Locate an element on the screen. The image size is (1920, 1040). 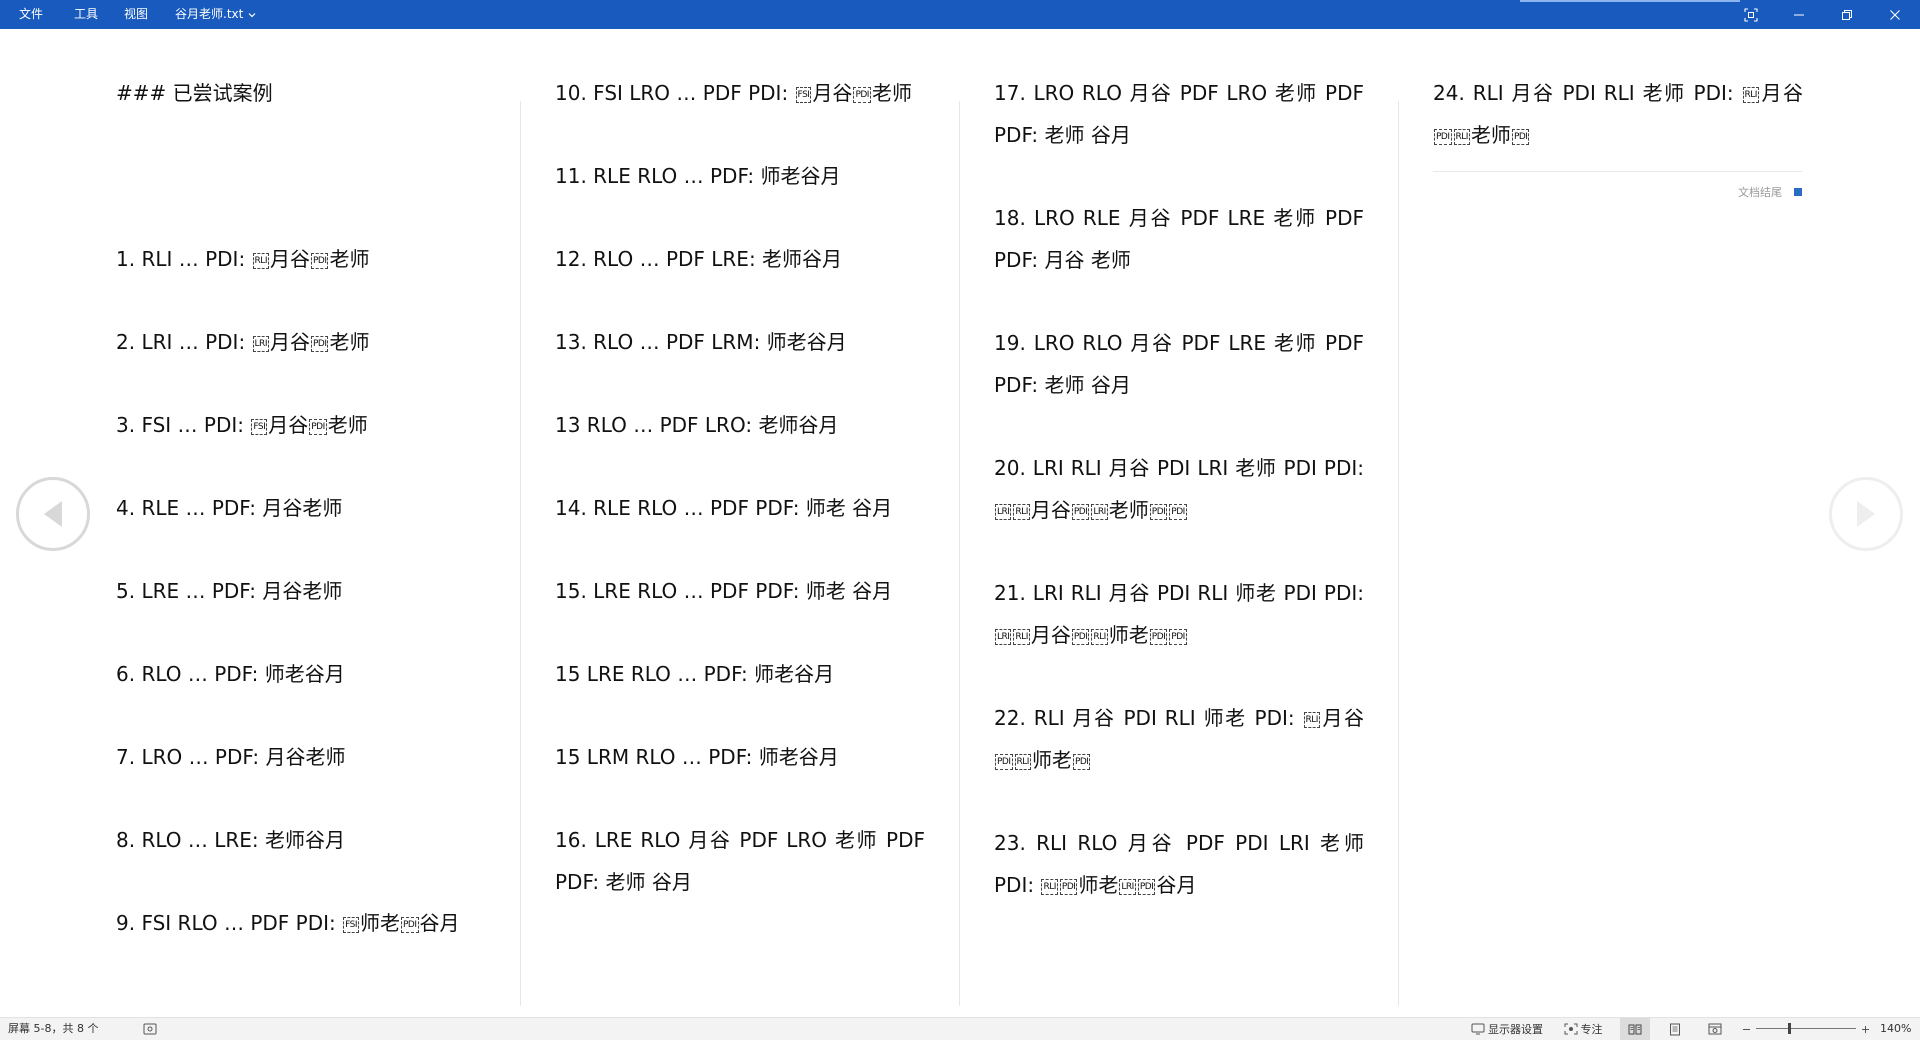
restore-button is located at coordinates (1847, 14).